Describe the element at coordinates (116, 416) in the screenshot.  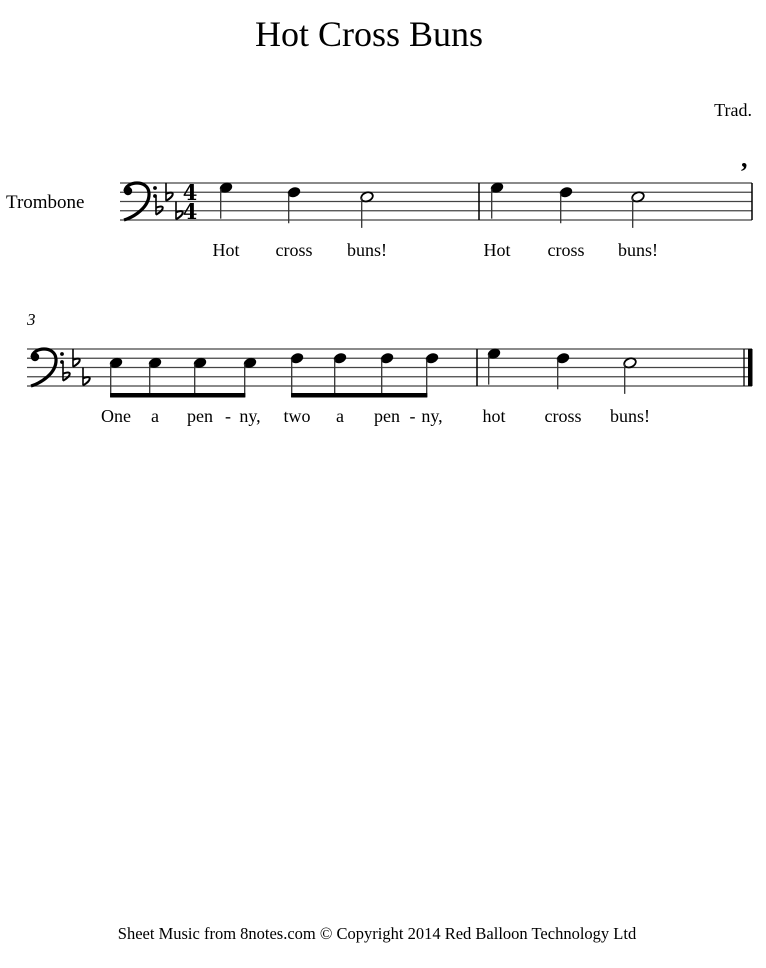
I see `lyric-syllable: One` at that location.